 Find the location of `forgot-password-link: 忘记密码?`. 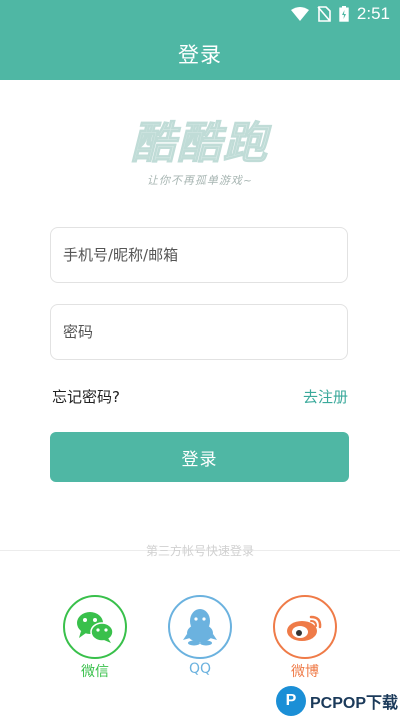

forgot-password-link: 忘记密码? is located at coordinates (86, 396).